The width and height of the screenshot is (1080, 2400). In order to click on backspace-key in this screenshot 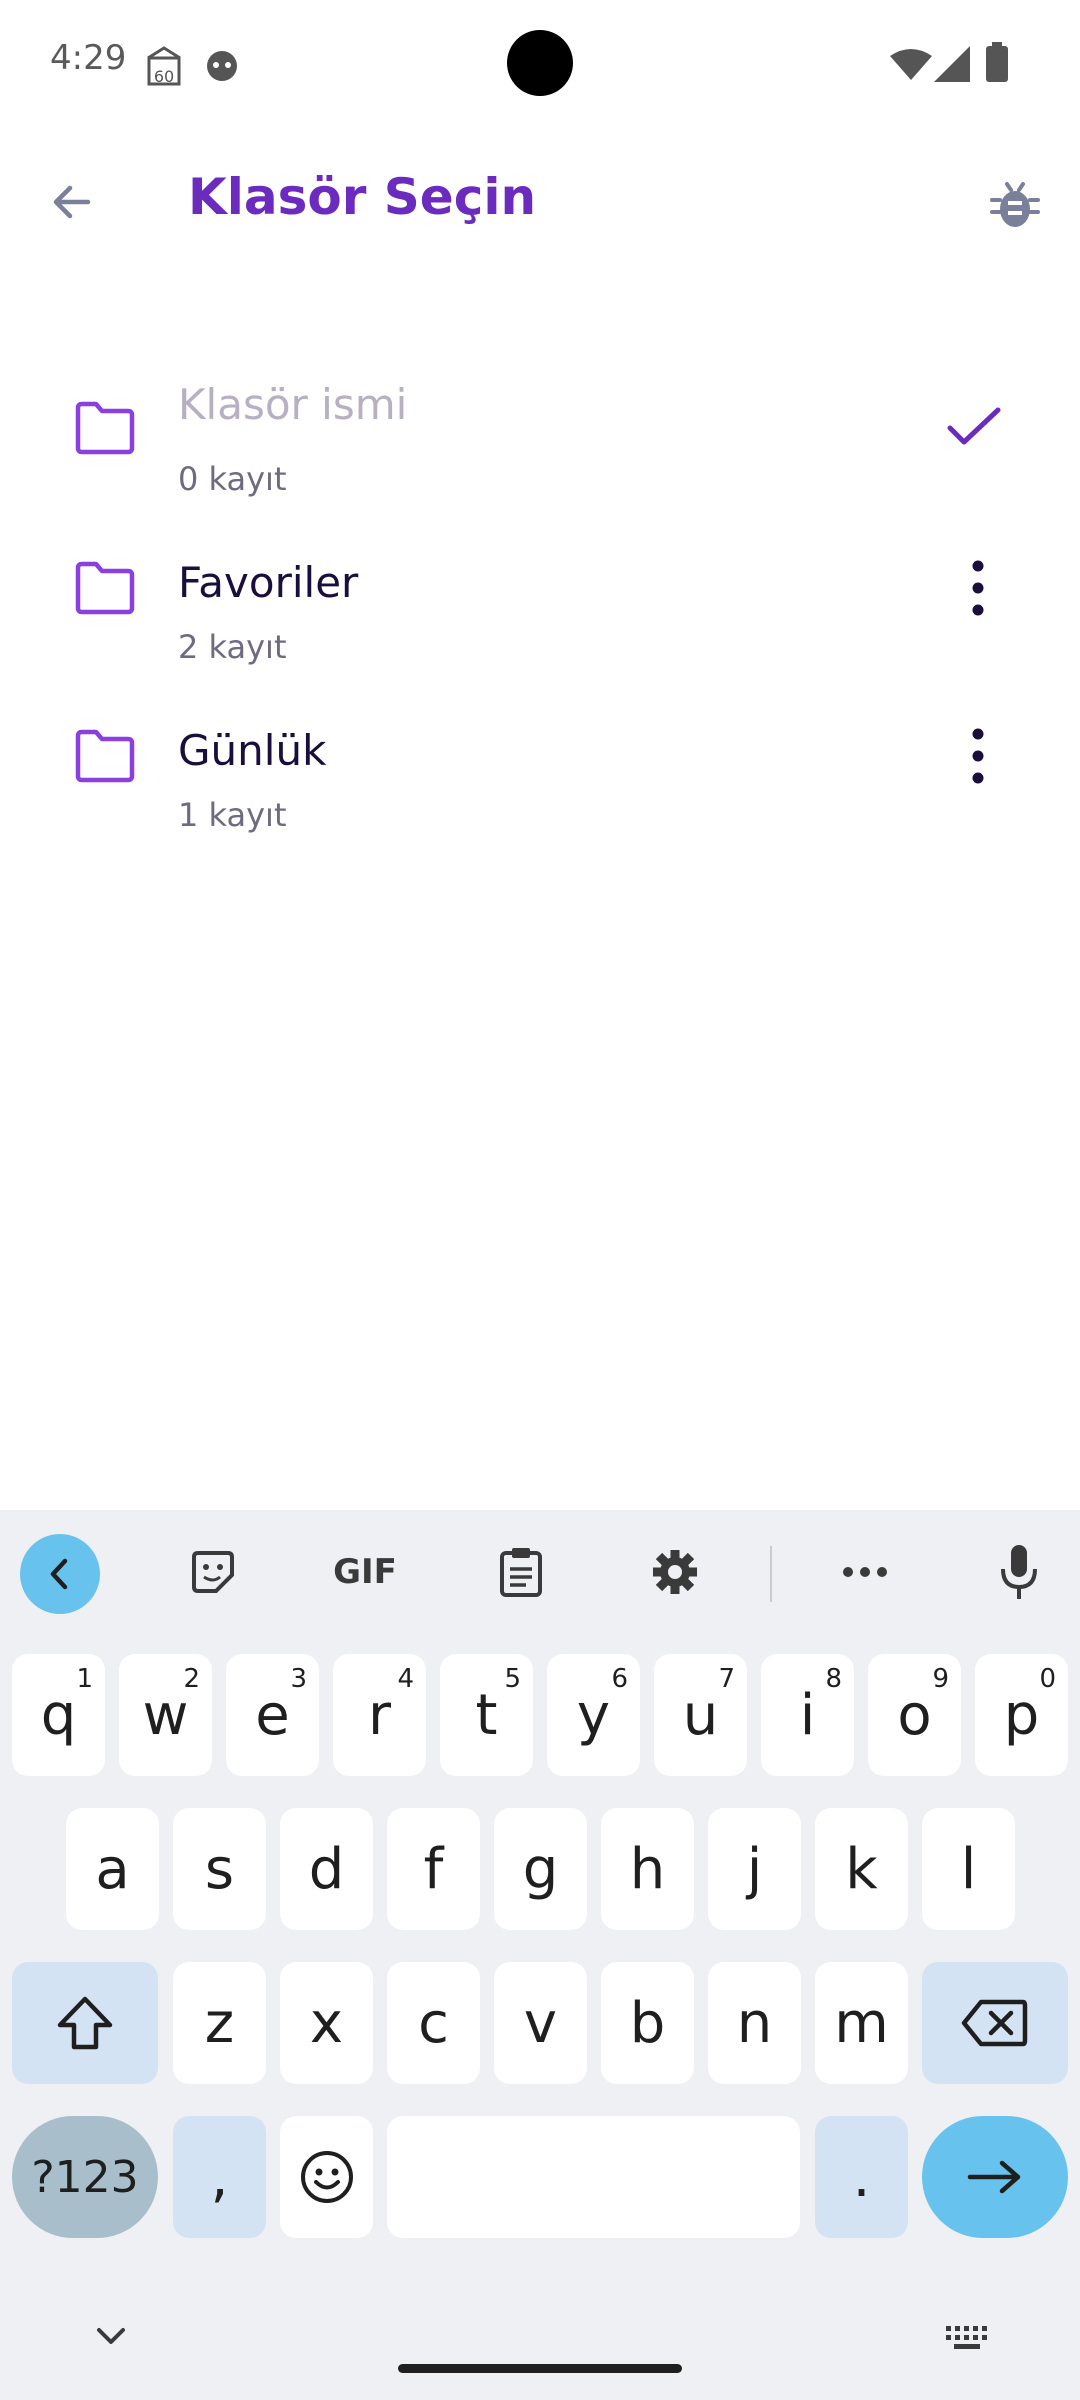, I will do `click(995, 2023)`.